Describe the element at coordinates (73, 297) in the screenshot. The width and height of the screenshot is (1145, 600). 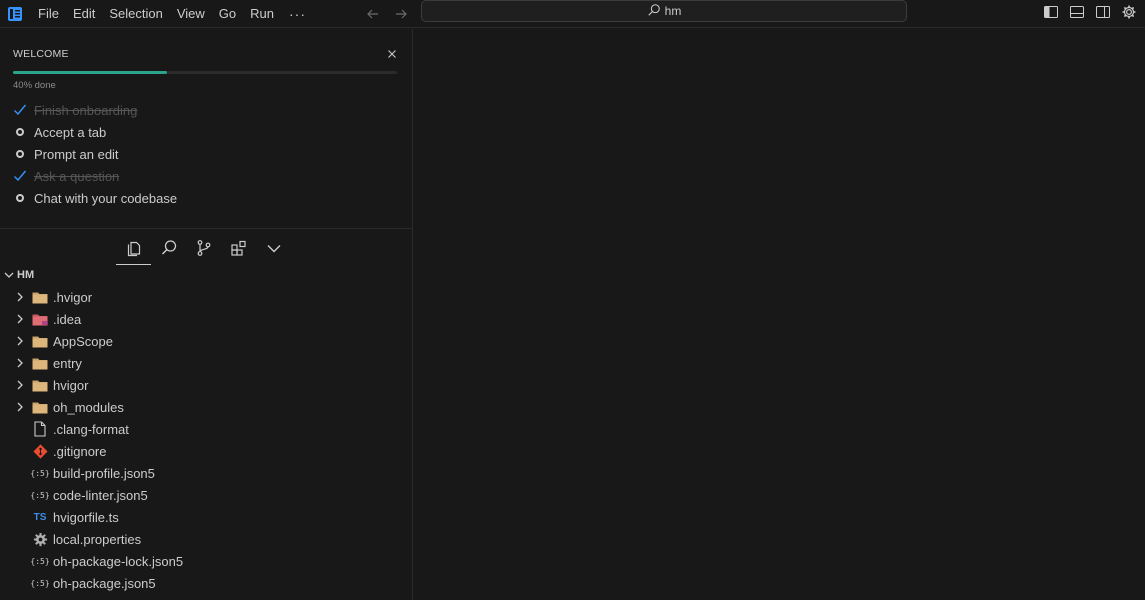
I see `tree-item-label: .hvigor` at that location.